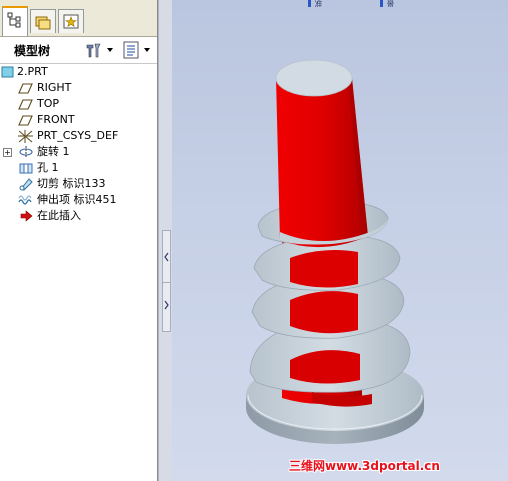 The width and height of the screenshot is (508, 481). I want to click on hole-icon, so click(26, 168).